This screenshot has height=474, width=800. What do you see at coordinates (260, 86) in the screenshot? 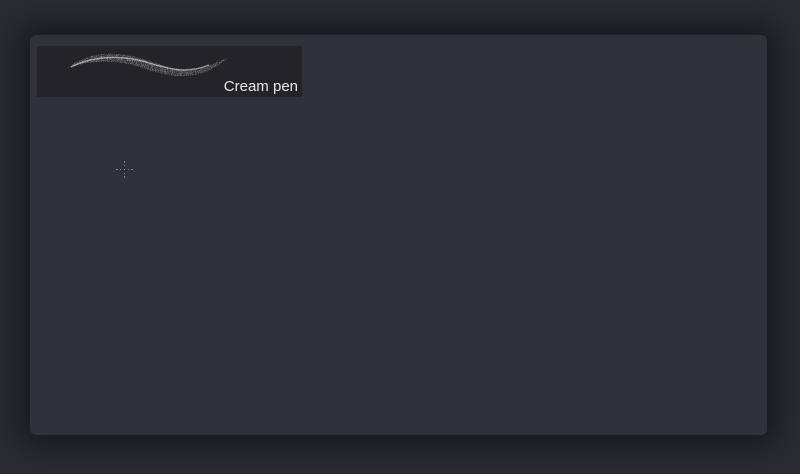
I see `brush-name-label: Cream pen` at bounding box center [260, 86].